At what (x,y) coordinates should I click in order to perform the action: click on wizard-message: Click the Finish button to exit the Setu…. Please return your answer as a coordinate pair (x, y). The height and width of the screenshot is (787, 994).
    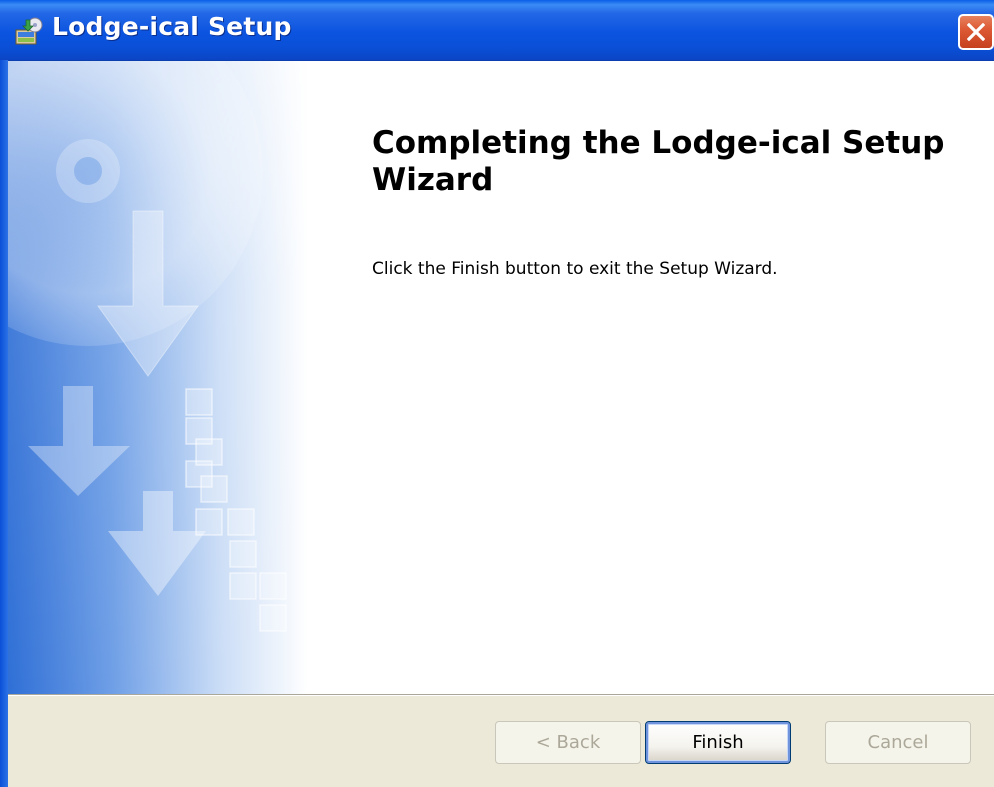
    Looking at the image, I should click on (575, 269).